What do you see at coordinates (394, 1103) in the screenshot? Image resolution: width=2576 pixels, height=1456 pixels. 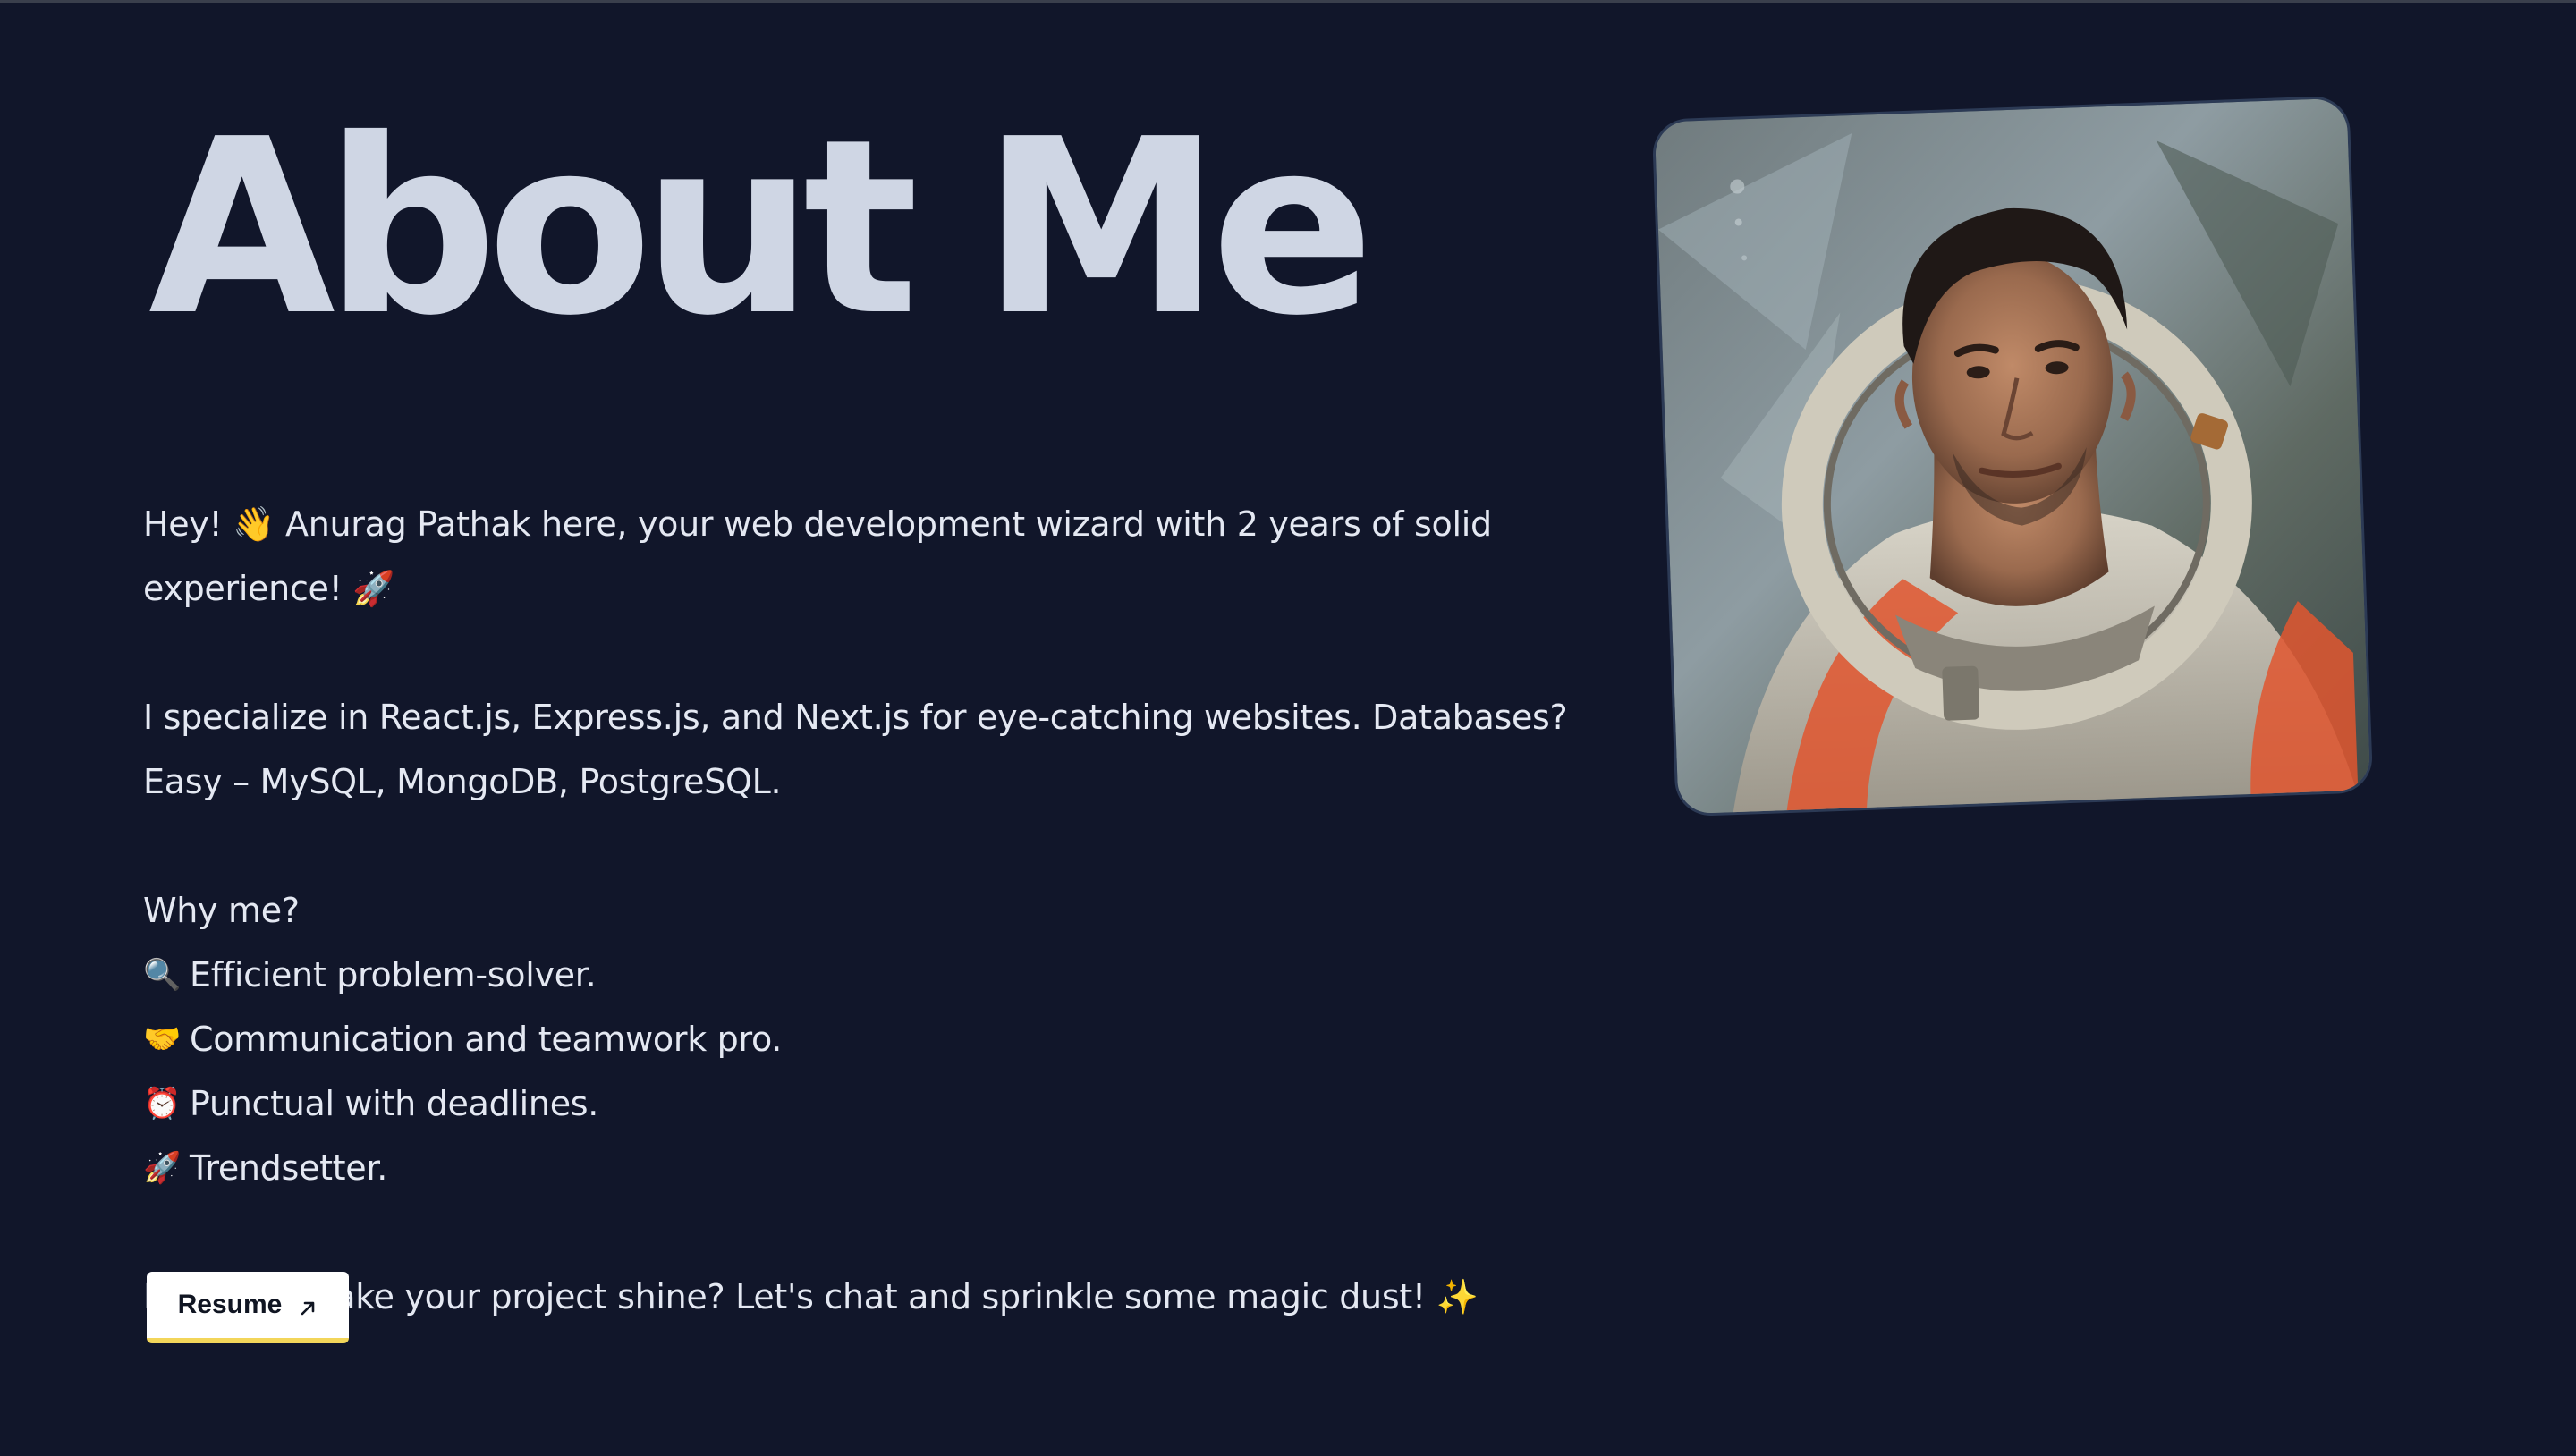 I see `feature-text: Punctual with deadlines.` at bounding box center [394, 1103].